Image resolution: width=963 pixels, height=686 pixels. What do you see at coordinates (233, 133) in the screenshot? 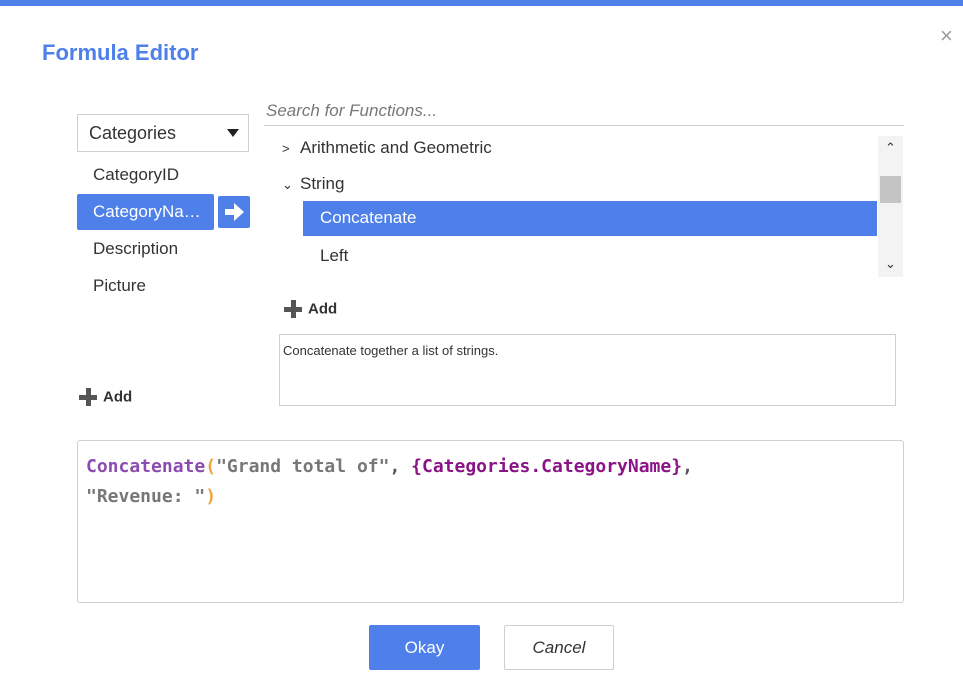
I see `caret-down-icon` at bounding box center [233, 133].